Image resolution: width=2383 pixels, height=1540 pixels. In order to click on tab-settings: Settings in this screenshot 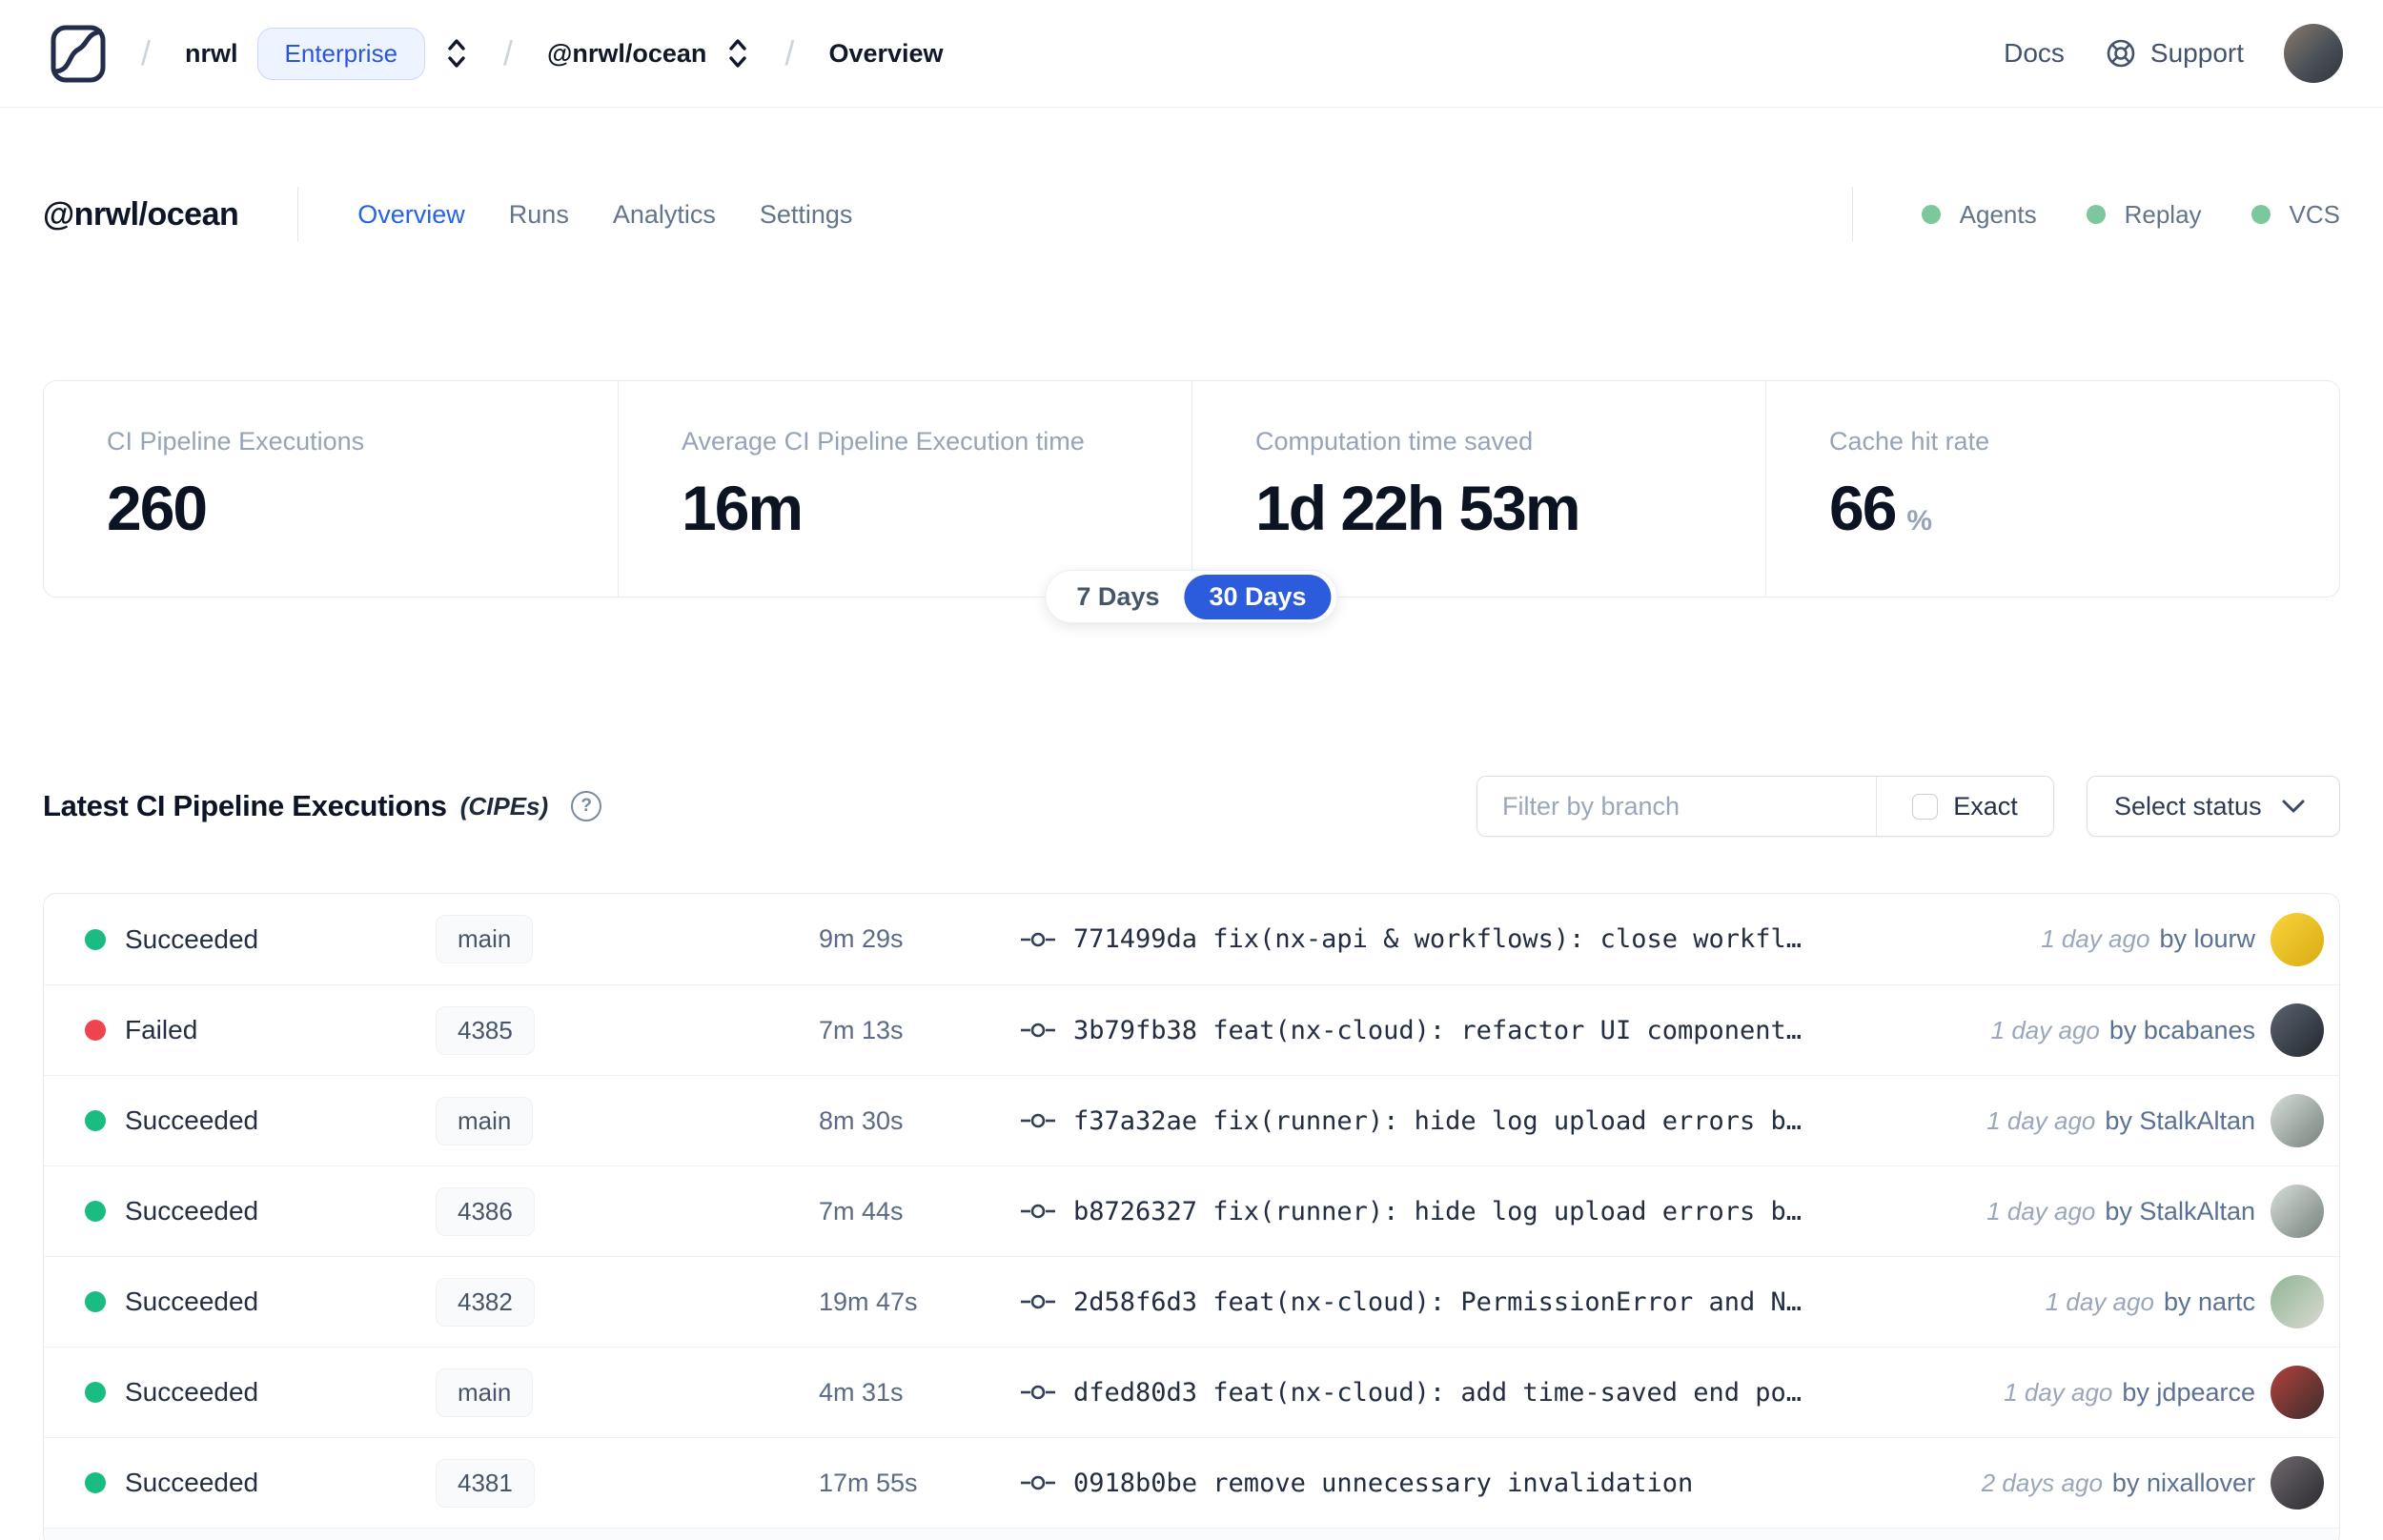, I will do `click(807, 215)`.